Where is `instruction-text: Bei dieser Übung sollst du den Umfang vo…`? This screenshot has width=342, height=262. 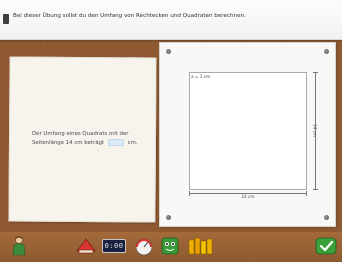 instruction-text: Bei dieser Übung sollst du den Umfang vo… is located at coordinates (129, 16).